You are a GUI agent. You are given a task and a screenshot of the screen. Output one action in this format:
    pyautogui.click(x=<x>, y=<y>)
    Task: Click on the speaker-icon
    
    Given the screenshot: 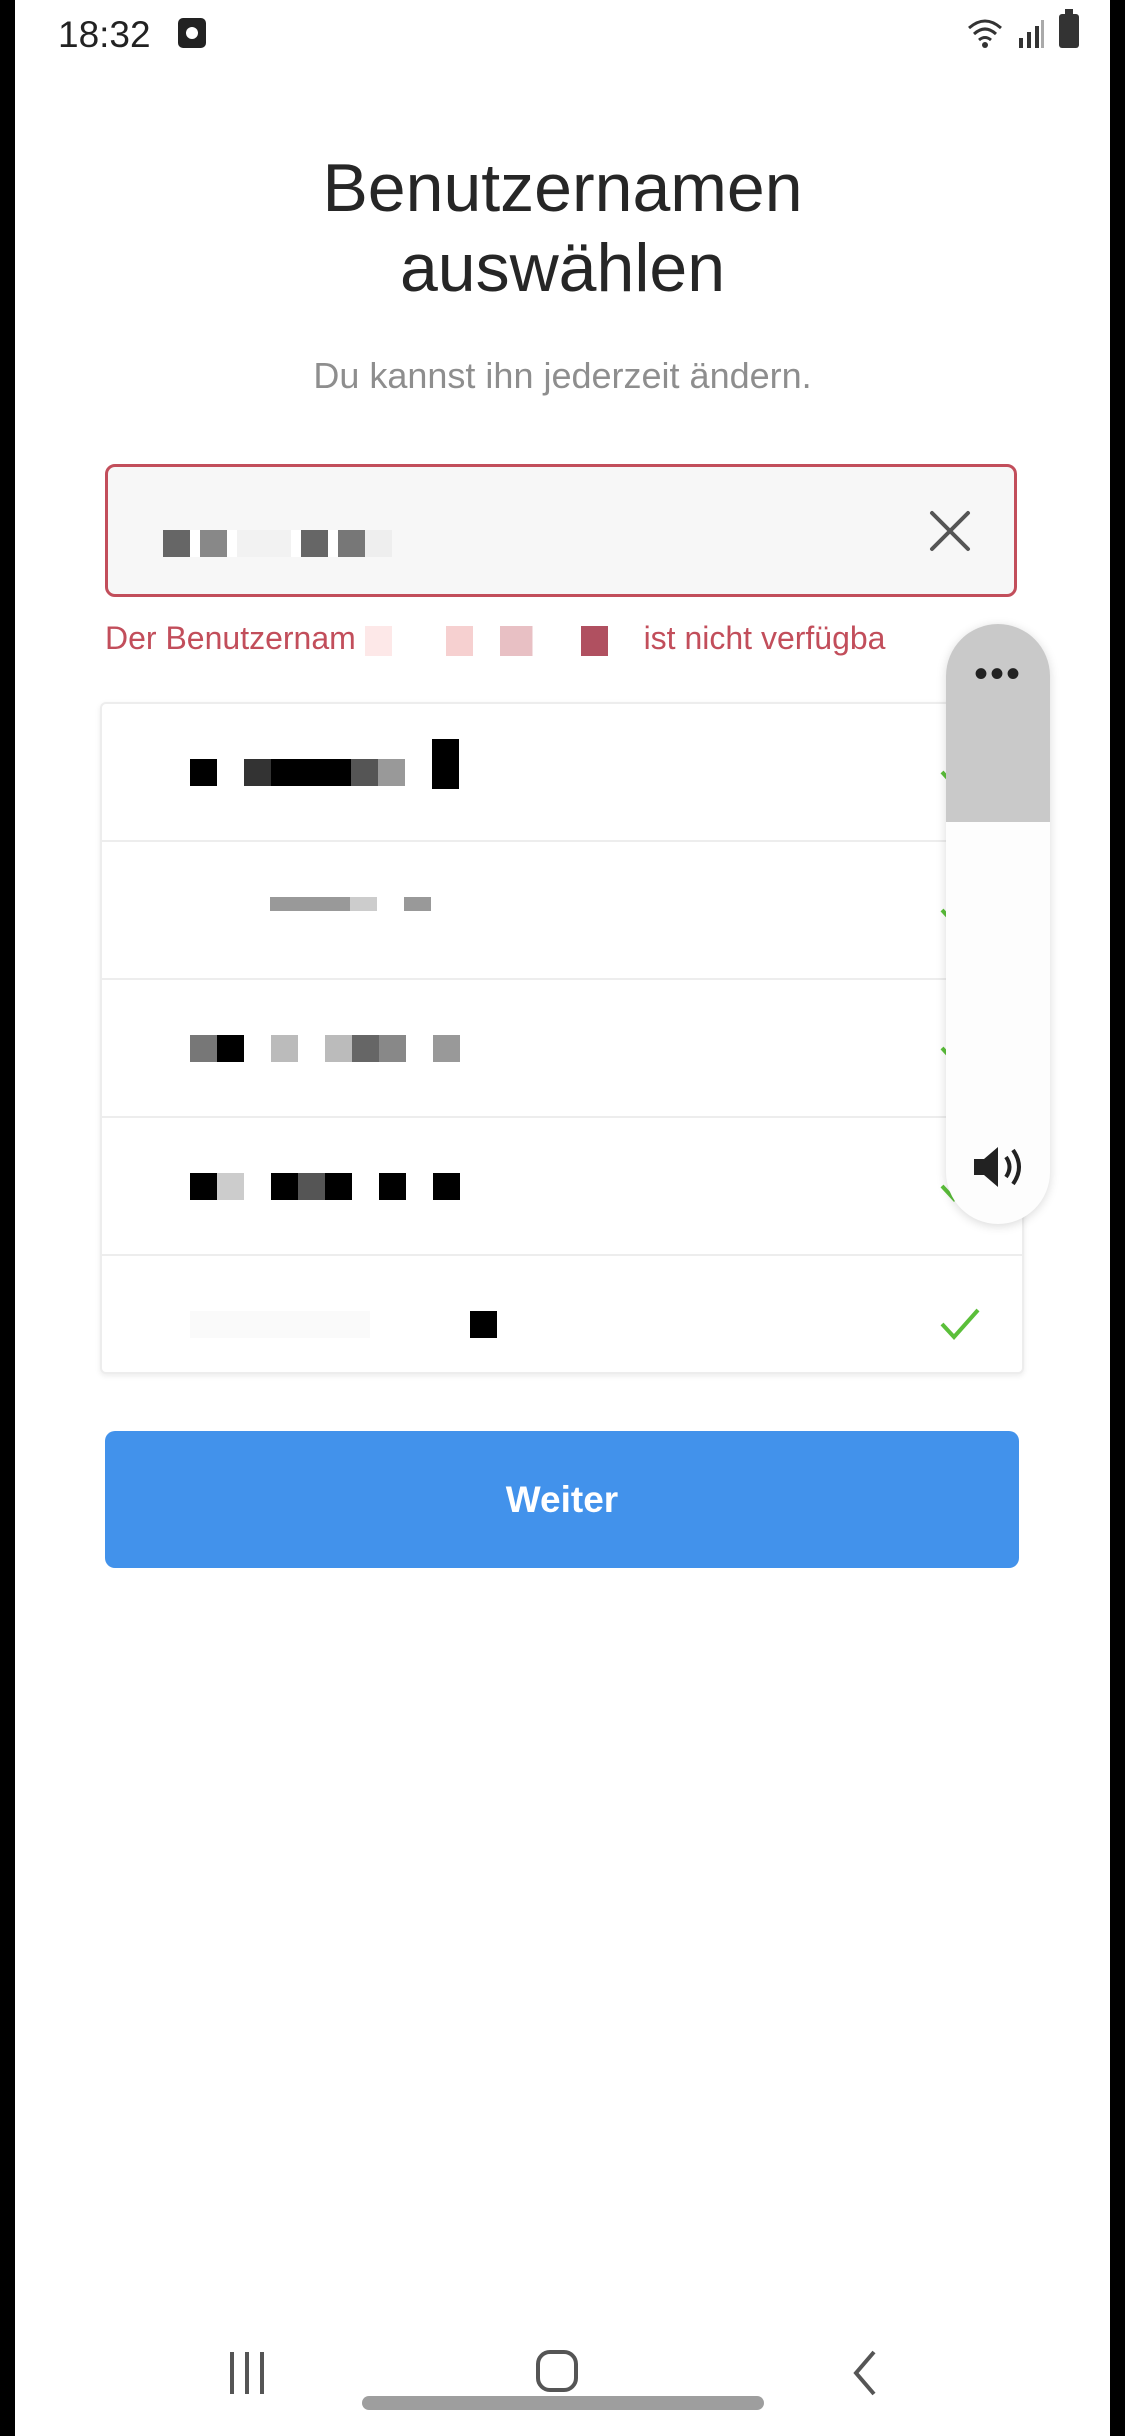 What is the action you would take?
    pyautogui.click(x=998, y=1167)
    